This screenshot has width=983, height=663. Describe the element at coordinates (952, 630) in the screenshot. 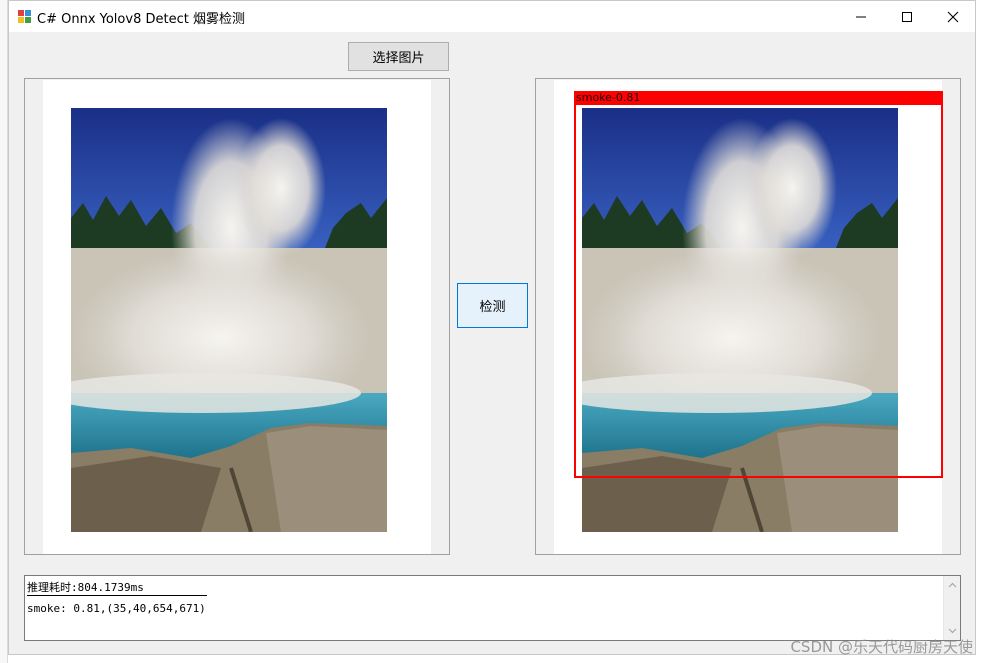

I see `scroll-down-icon` at that location.